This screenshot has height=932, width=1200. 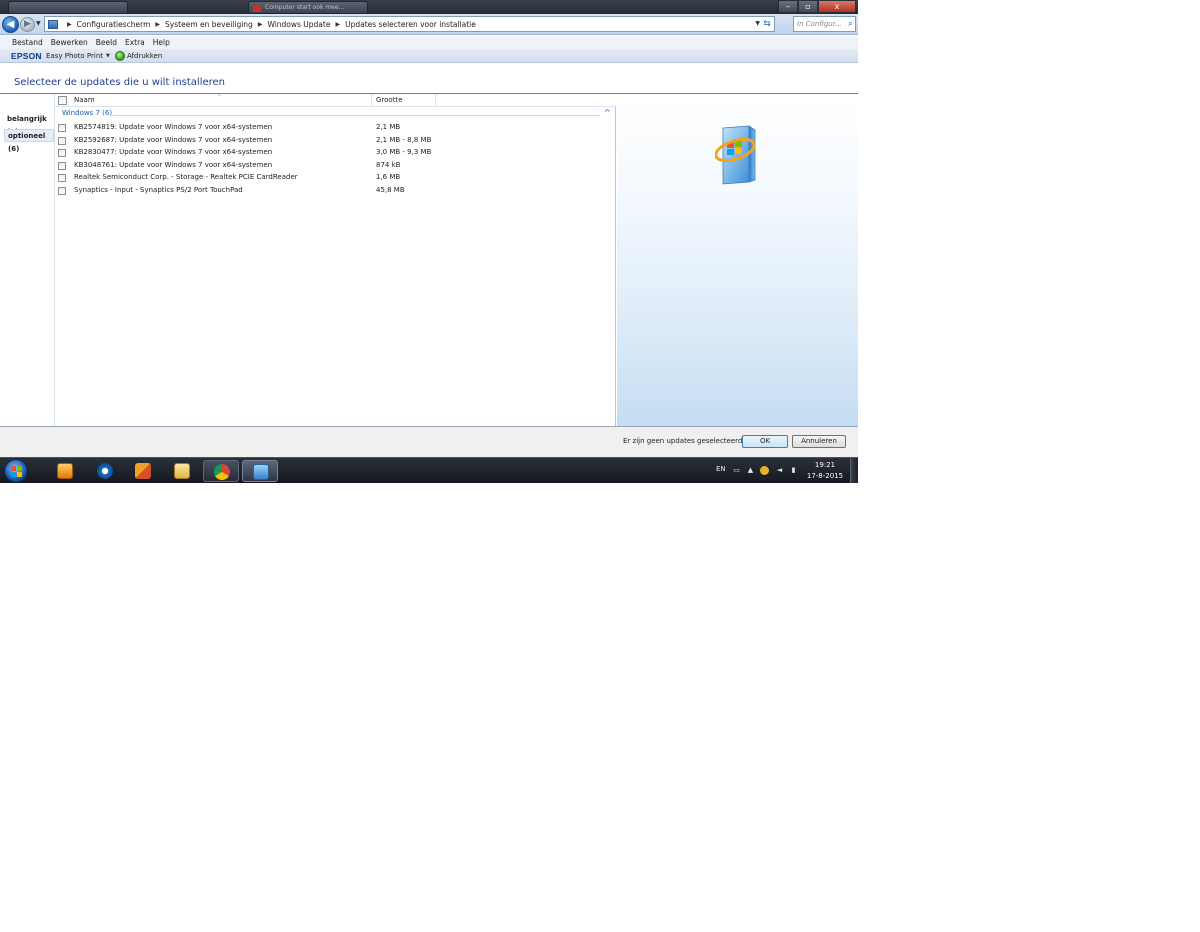 I want to click on menu-extra: Extra, so click(x=135, y=42).